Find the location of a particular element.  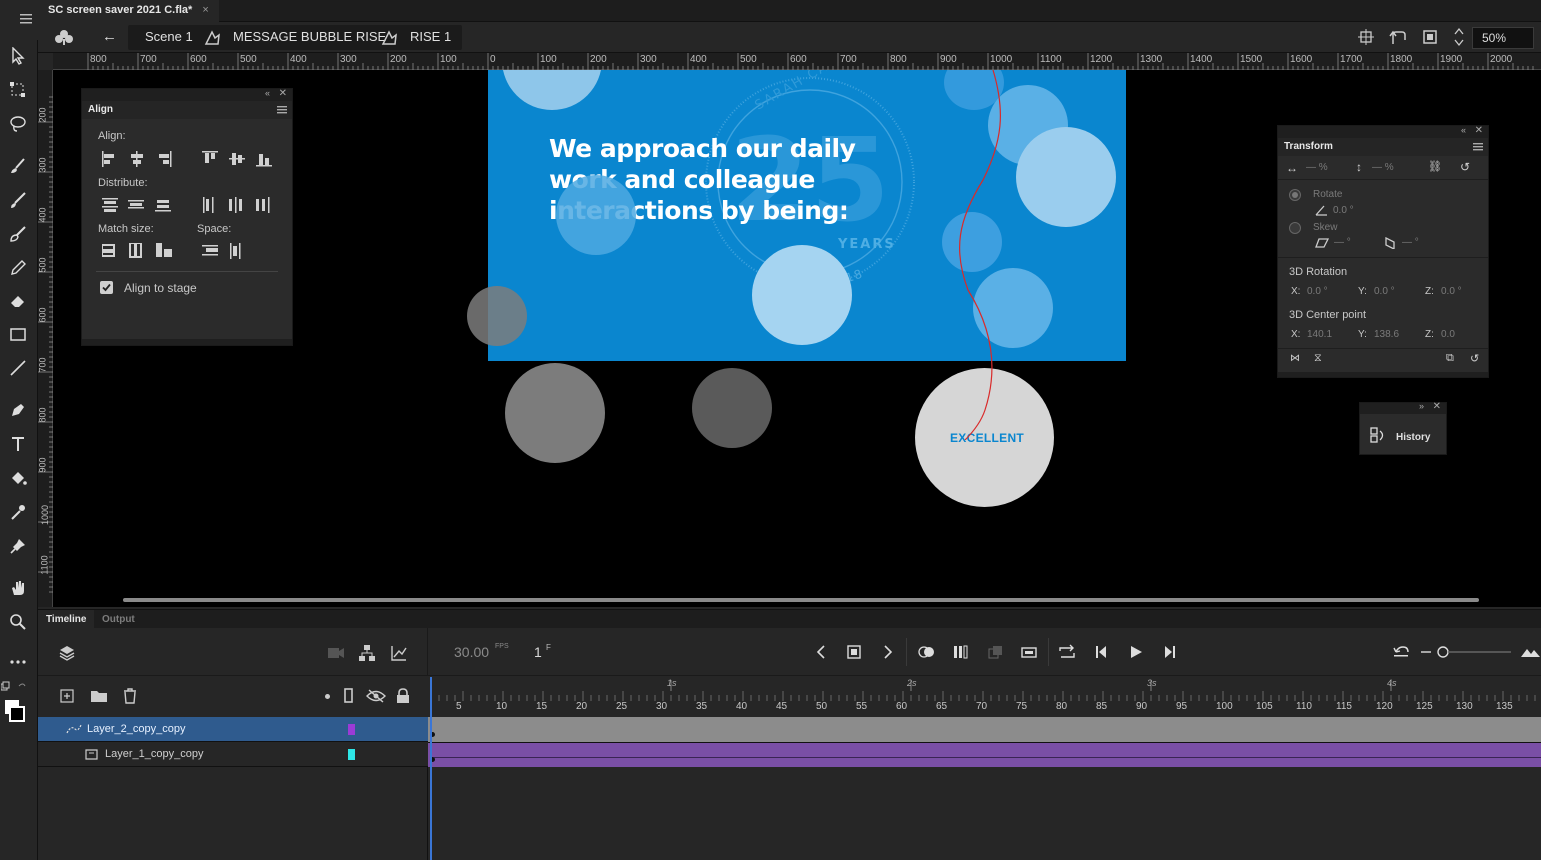

eyedropper-tool is located at coordinates (18, 512).